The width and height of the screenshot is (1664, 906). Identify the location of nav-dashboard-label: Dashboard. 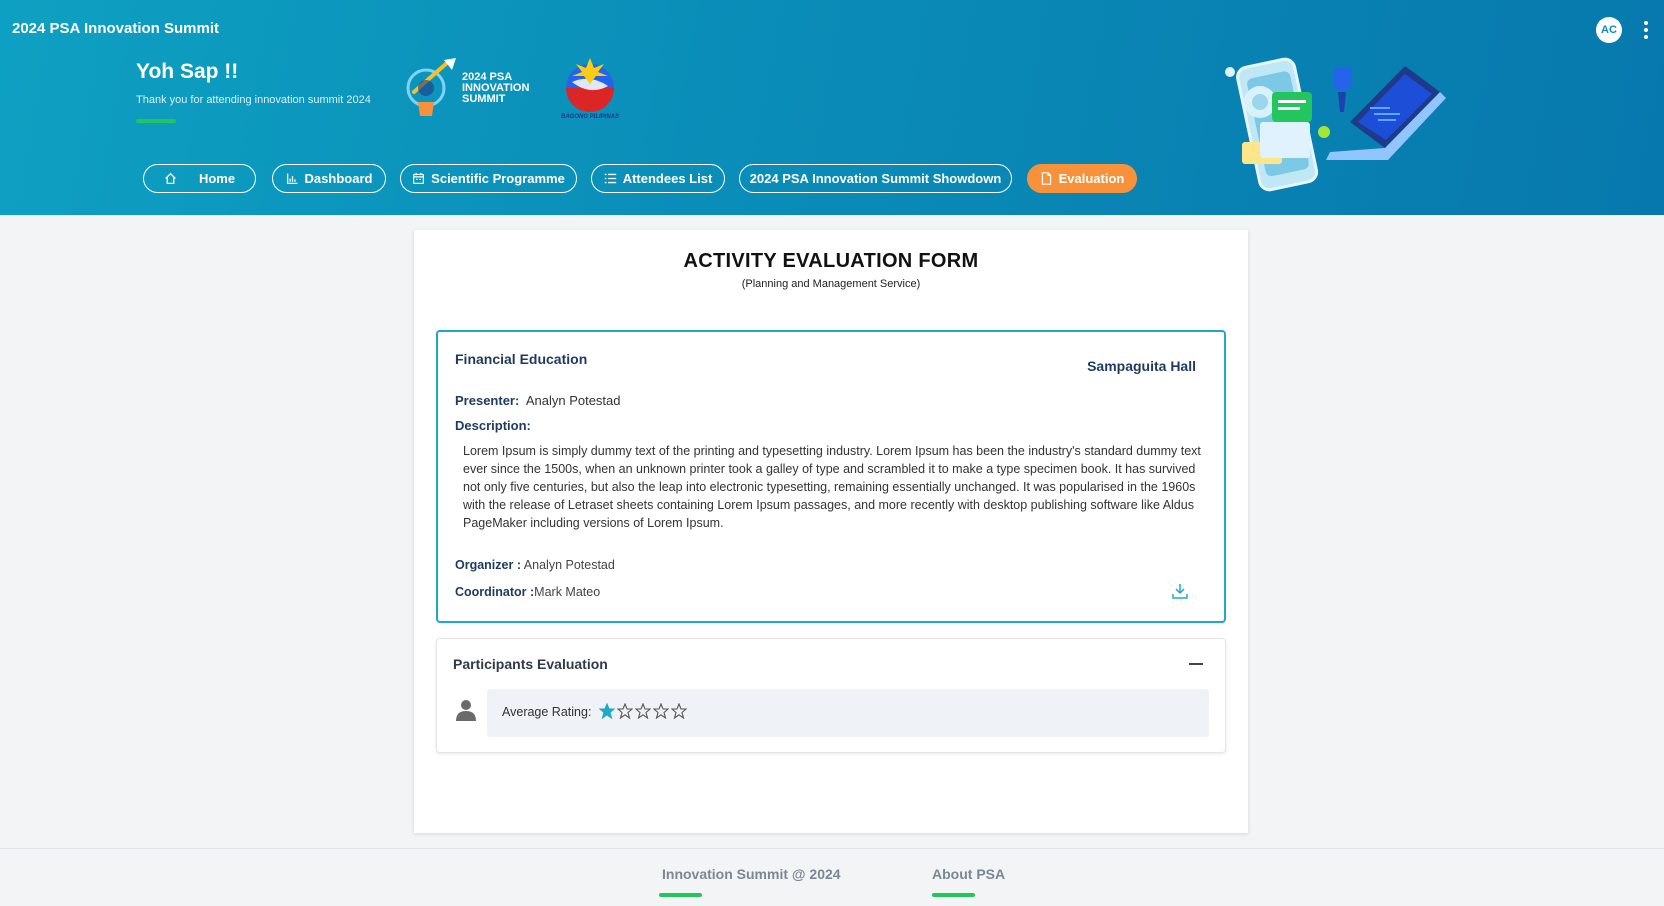
(338, 178).